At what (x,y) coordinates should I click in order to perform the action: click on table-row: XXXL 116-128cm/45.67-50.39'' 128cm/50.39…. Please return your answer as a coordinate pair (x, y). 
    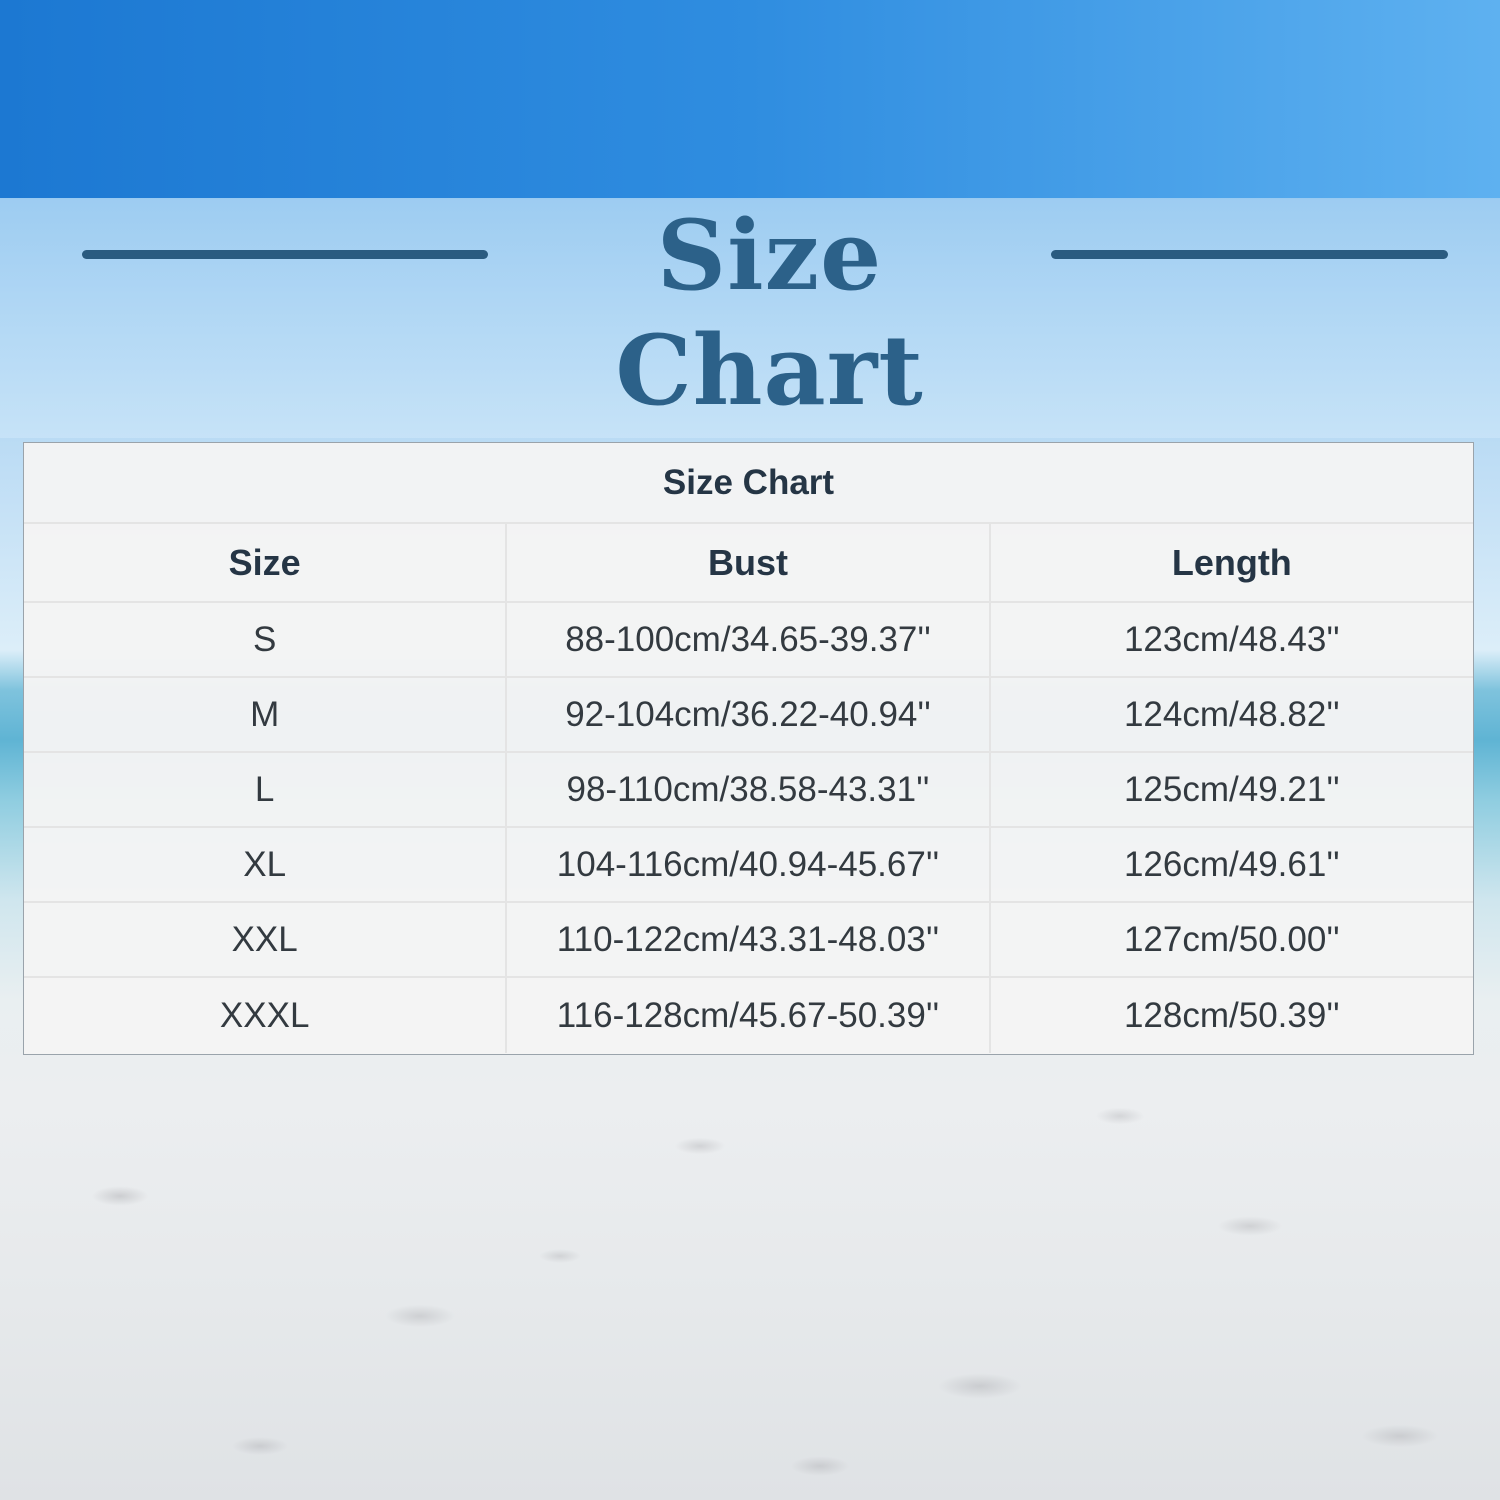
    Looking at the image, I should click on (748, 1015).